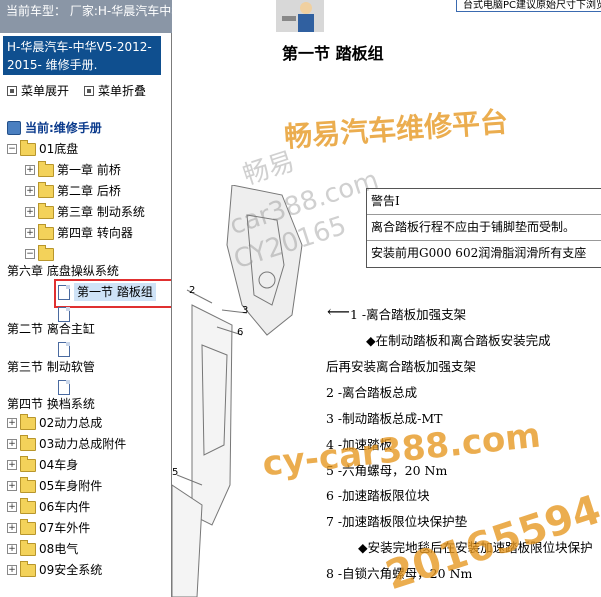 The image size is (601, 597). What do you see at coordinates (101, 212) in the screenshot?
I see `tree-label: 第三章 制动系统` at bounding box center [101, 212].